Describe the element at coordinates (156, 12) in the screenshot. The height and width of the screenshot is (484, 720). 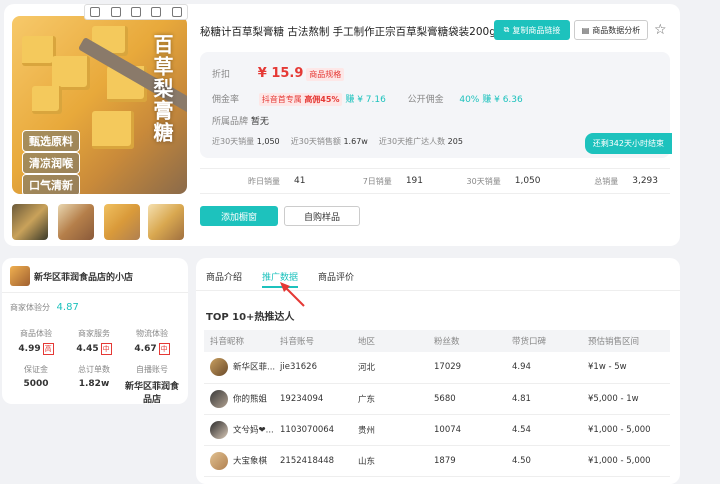
I see `share-icon` at that location.